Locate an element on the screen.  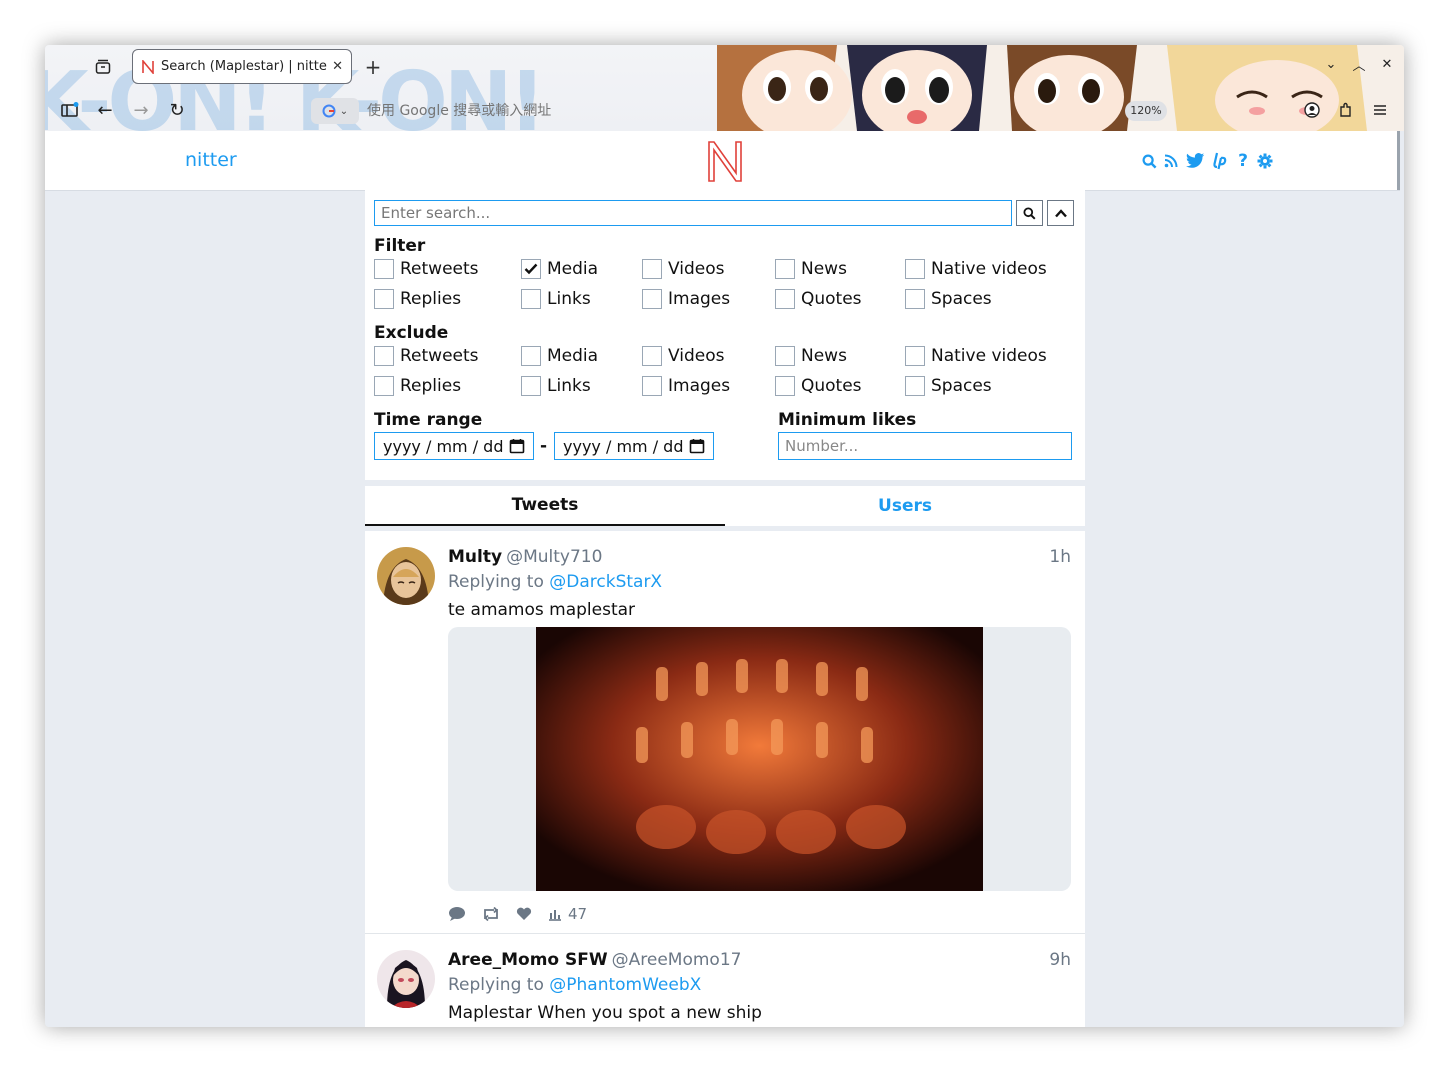
since-date-input: yyyy / mm / dd is located at coordinates (454, 446).